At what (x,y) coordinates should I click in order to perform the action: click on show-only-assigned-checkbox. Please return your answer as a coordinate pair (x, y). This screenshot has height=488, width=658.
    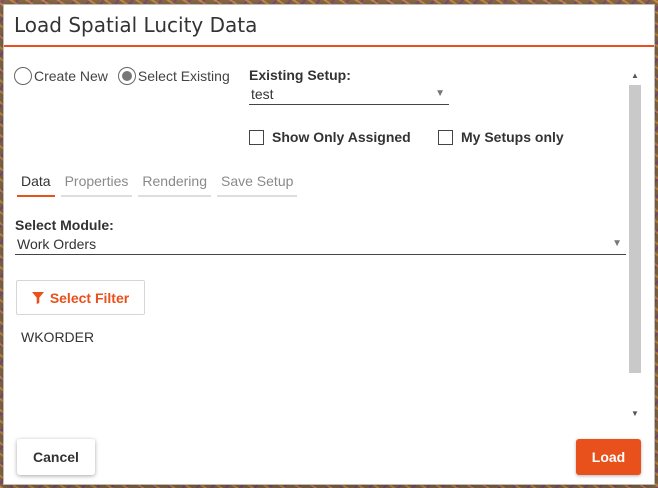
    Looking at the image, I should click on (256, 137).